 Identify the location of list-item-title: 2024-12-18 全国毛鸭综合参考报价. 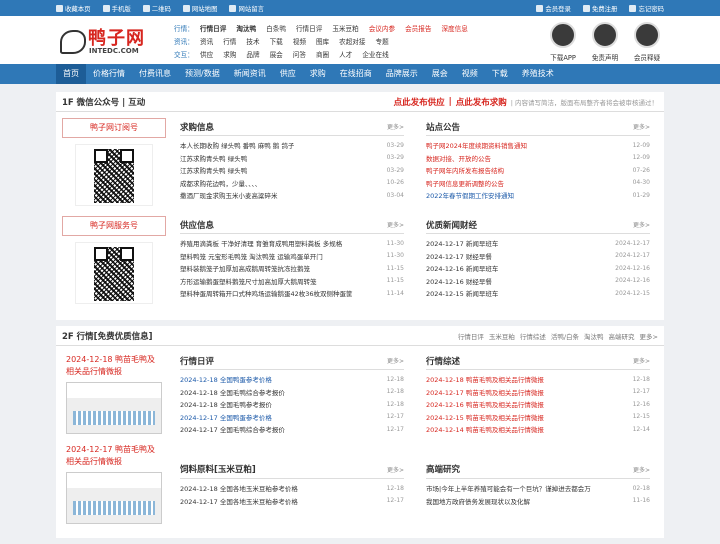
(232, 392).